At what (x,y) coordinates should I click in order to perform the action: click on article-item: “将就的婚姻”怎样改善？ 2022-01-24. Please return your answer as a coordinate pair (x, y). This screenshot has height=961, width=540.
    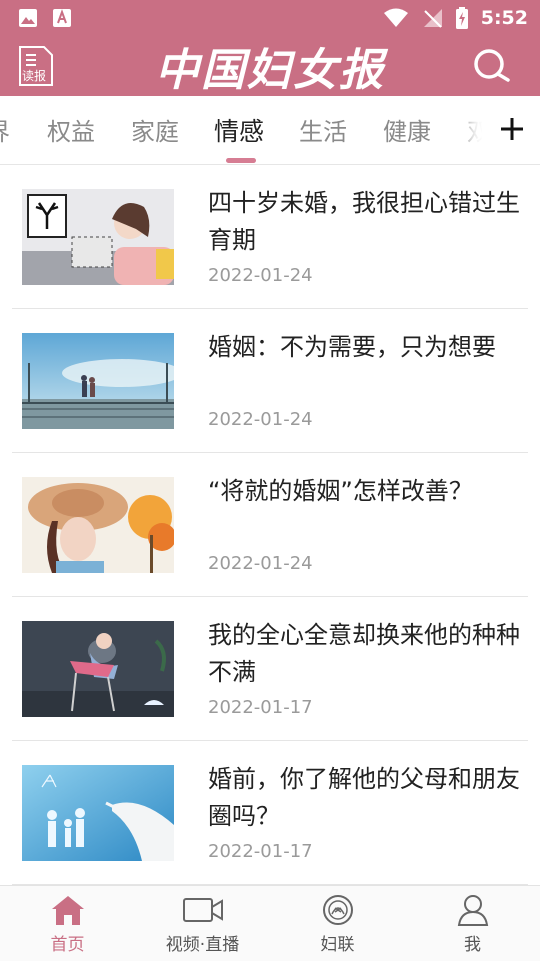
    Looking at the image, I should click on (270, 525).